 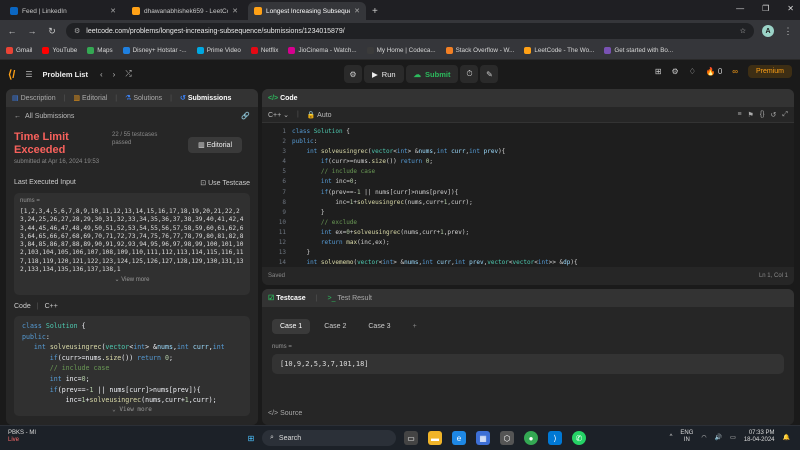 I want to click on braces-icon: {}, so click(x=762, y=115).